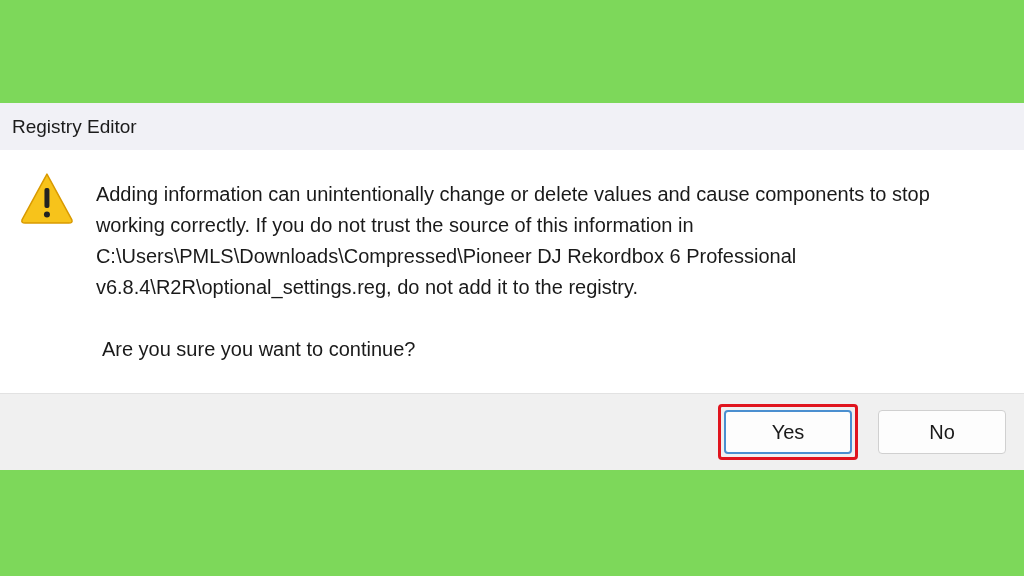 The image size is (1024, 576). What do you see at coordinates (942, 432) in the screenshot?
I see `dialog-button: No` at bounding box center [942, 432].